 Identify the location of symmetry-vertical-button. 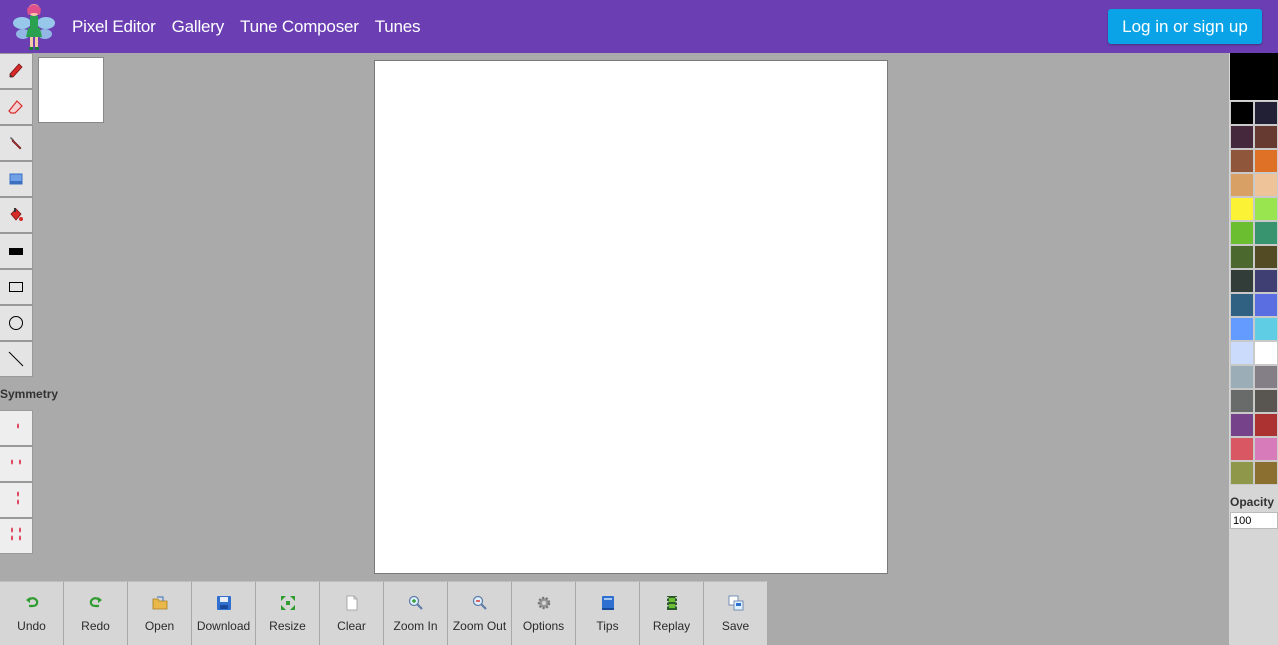
(16, 500).